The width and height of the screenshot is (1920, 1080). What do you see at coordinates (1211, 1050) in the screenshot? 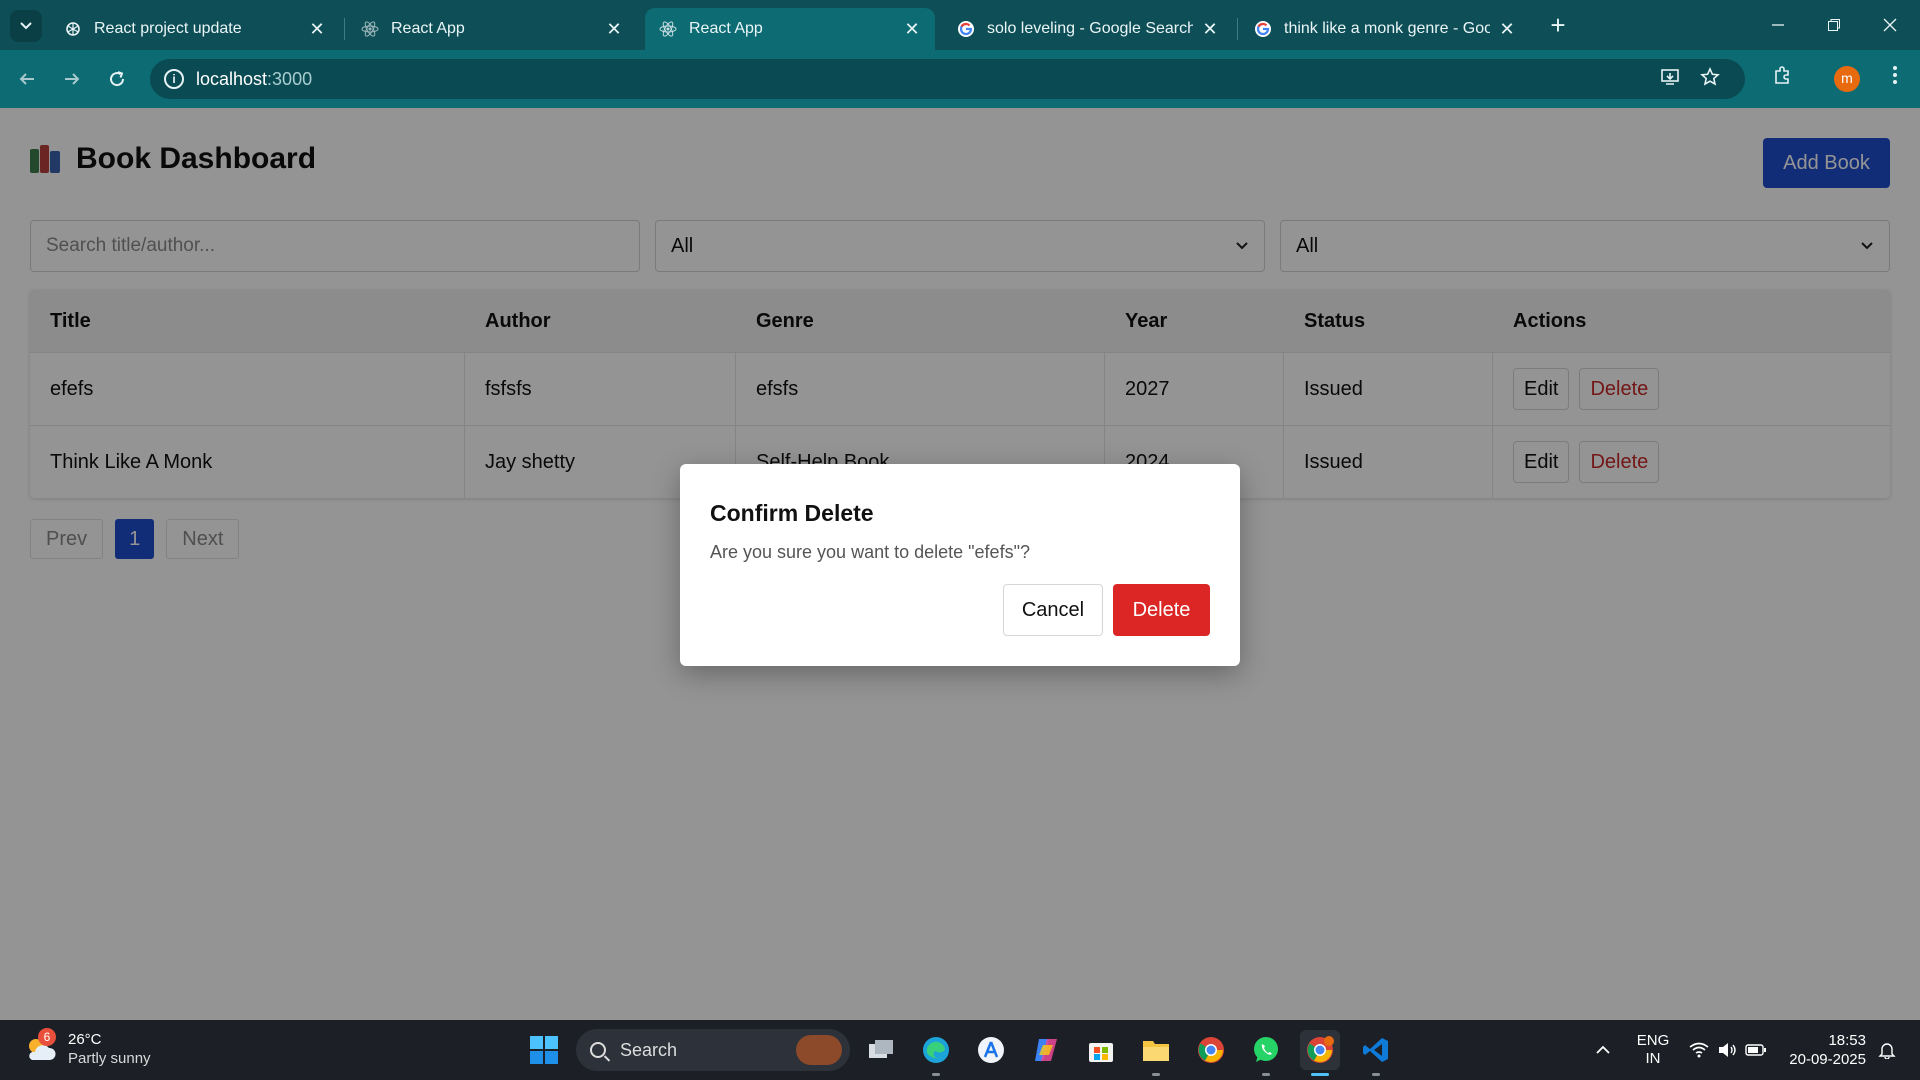
I see `chrome-icon` at bounding box center [1211, 1050].